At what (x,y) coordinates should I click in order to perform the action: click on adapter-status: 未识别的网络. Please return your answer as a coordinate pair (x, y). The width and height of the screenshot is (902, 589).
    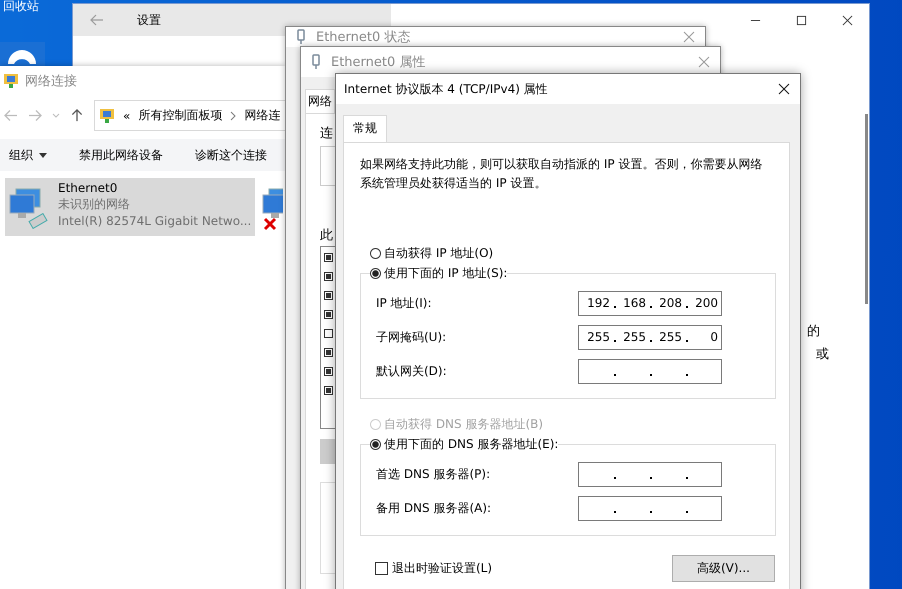
    Looking at the image, I should click on (94, 204).